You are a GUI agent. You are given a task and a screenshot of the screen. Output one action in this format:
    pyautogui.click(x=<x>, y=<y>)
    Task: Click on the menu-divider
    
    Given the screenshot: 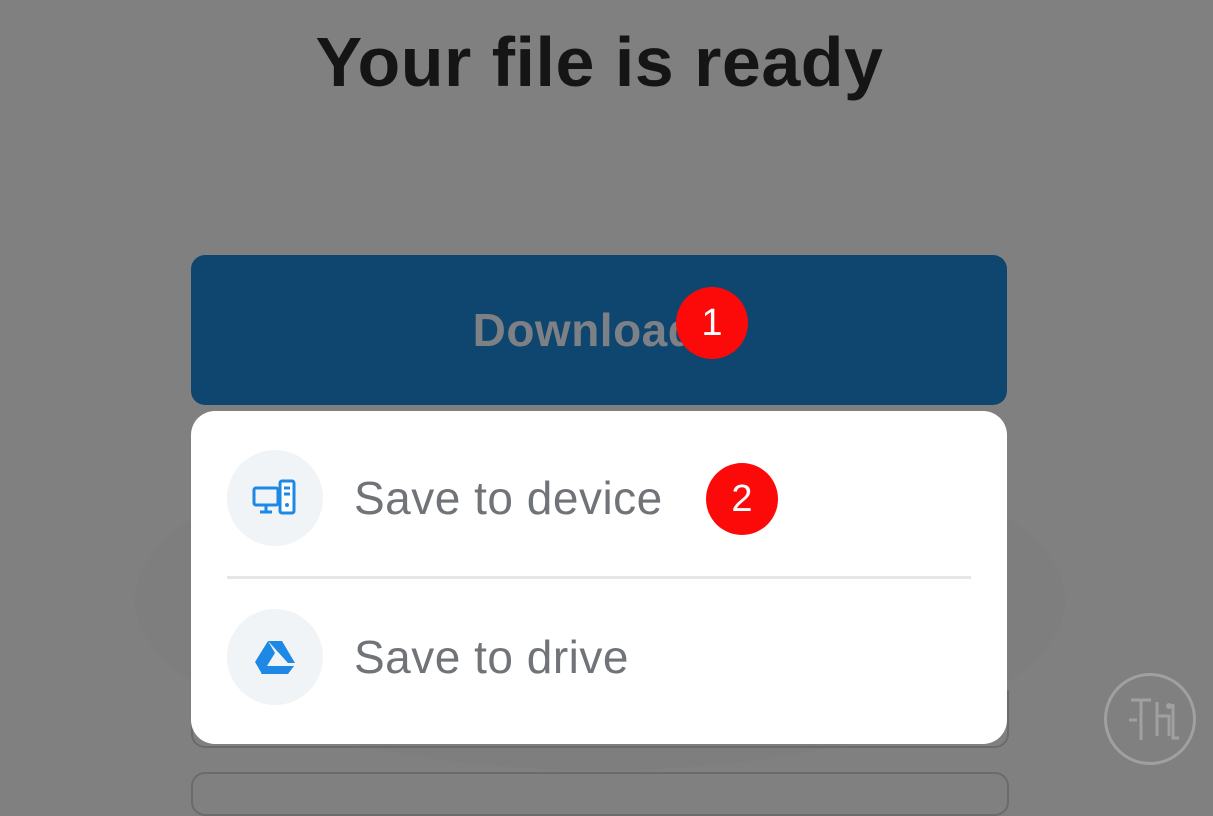 What is the action you would take?
    pyautogui.click(x=599, y=577)
    